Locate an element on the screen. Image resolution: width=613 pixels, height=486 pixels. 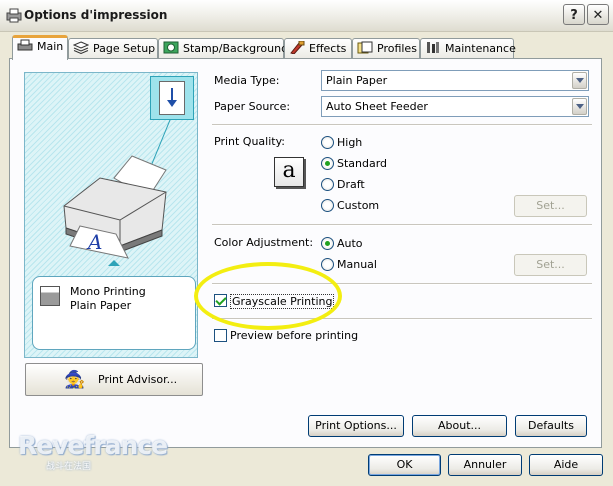
paper-source-select: Auto Sheet Feeder is located at coordinates (455, 106).